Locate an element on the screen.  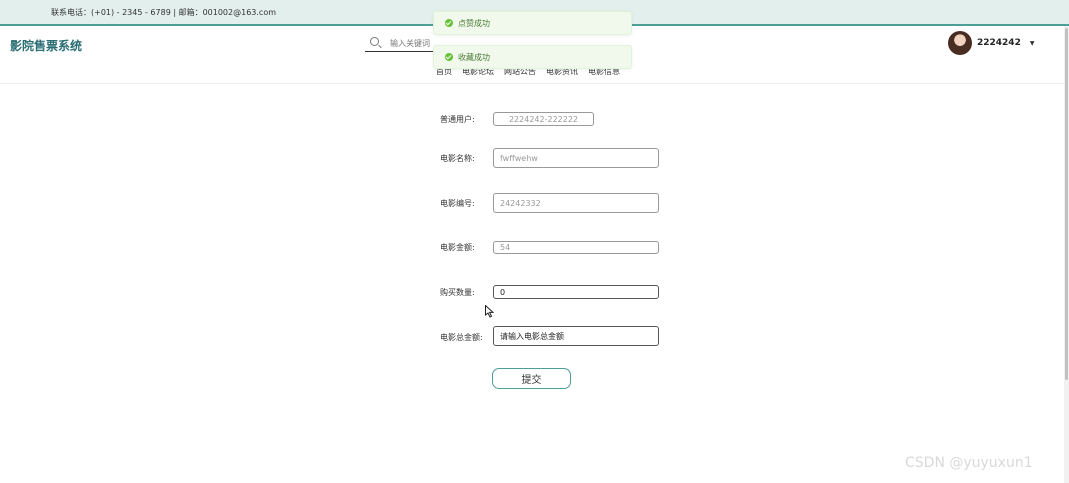
user-menu: 2224242 ▼ is located at coordinates (991, 43).